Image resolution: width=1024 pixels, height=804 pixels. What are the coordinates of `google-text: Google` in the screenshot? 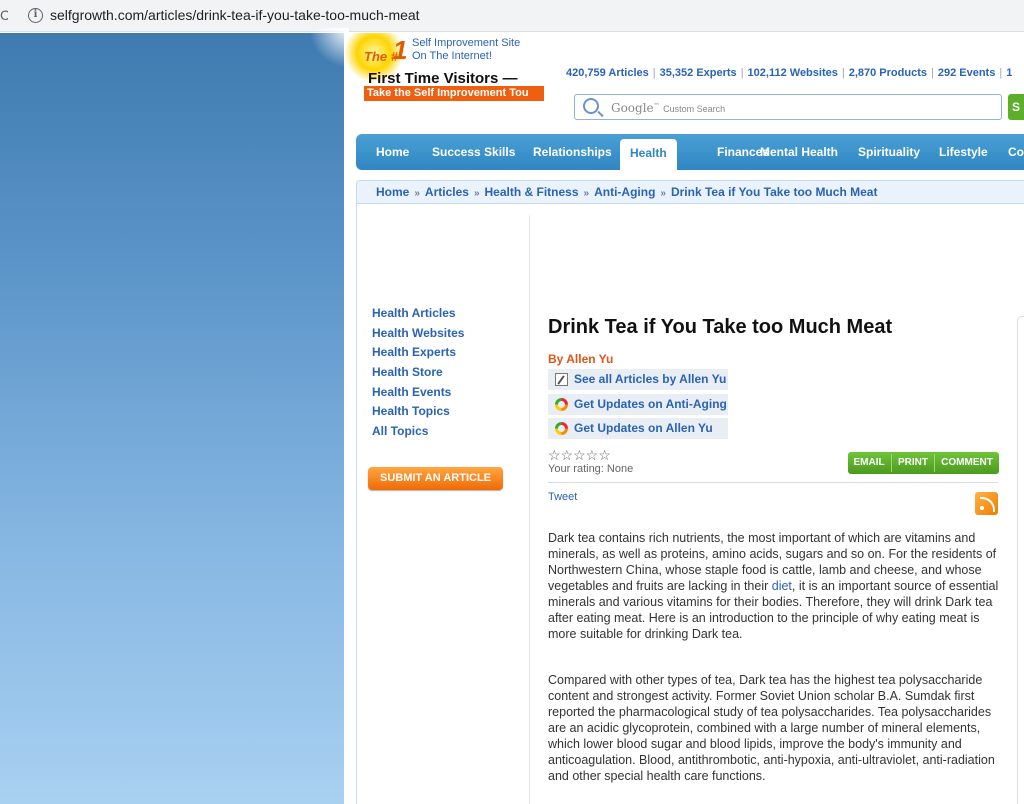 It's located at (632, 108).